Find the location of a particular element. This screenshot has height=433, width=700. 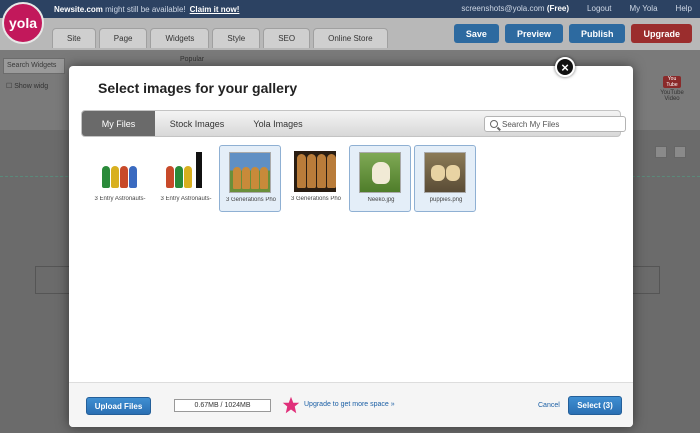

settings-icon is located at coordinates (661, 152).